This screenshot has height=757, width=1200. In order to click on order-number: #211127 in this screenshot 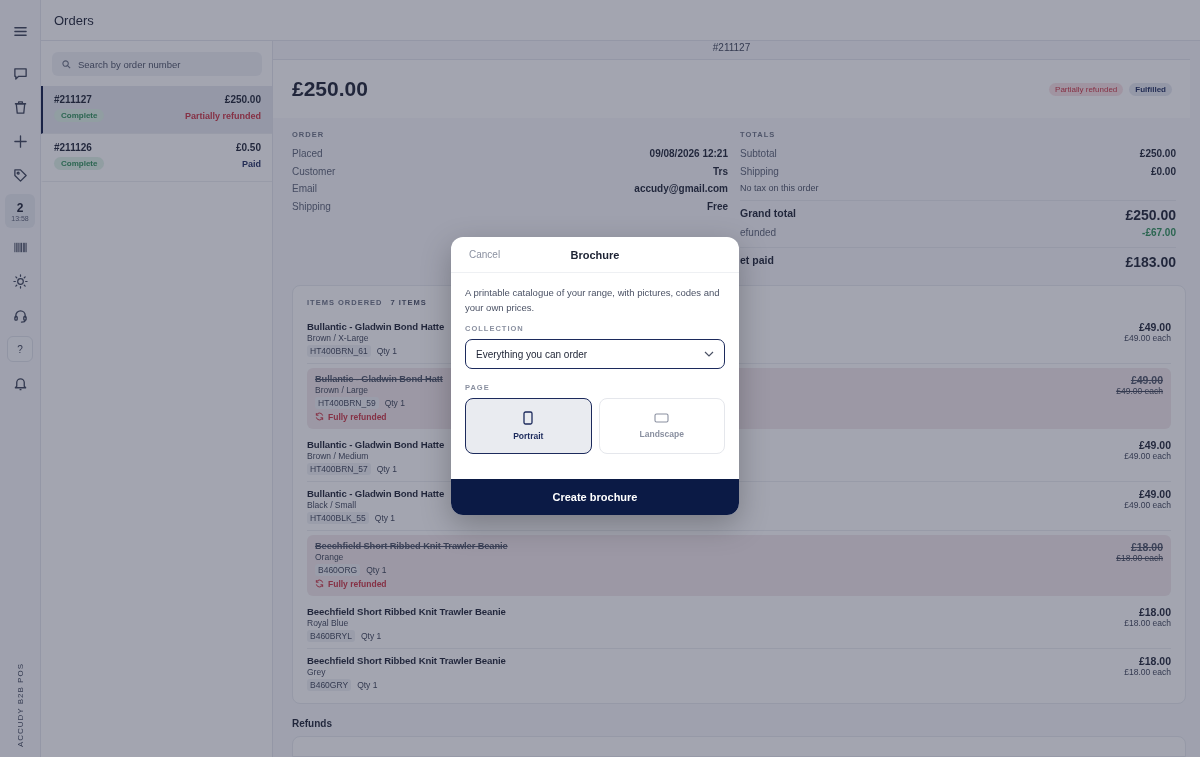, I will do `click(73, 99)`.